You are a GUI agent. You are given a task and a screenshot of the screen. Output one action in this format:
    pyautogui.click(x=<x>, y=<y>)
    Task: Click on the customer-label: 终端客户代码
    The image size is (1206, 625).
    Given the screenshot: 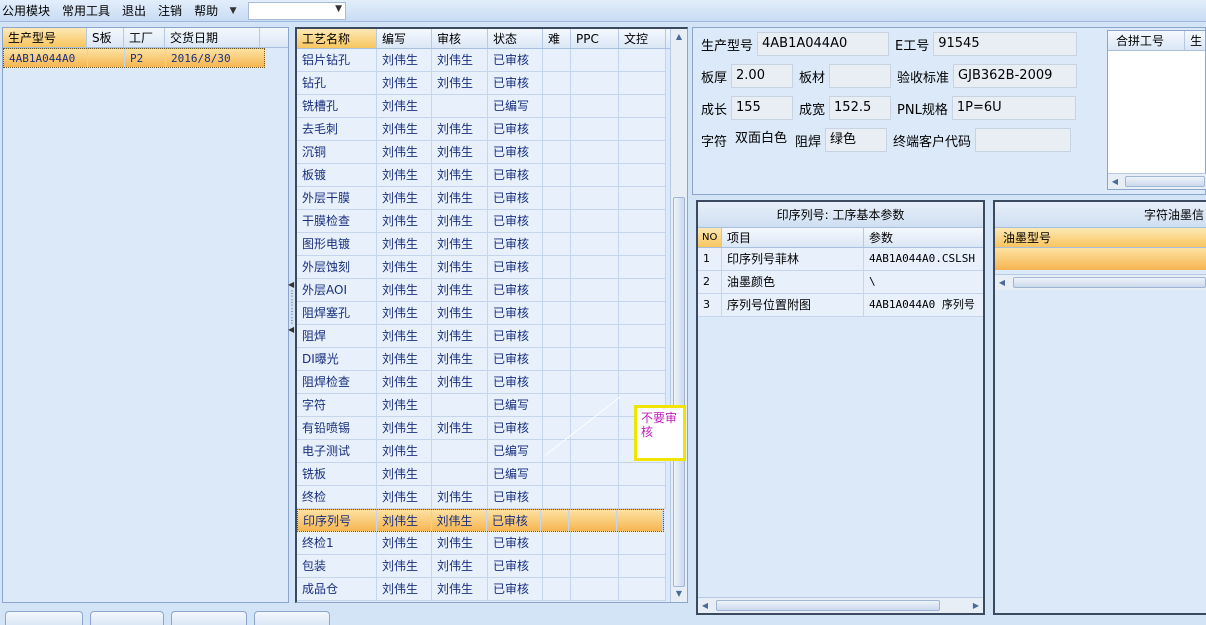 What is the action you would take?
    pyautogui.click(x=932, y=142)
    